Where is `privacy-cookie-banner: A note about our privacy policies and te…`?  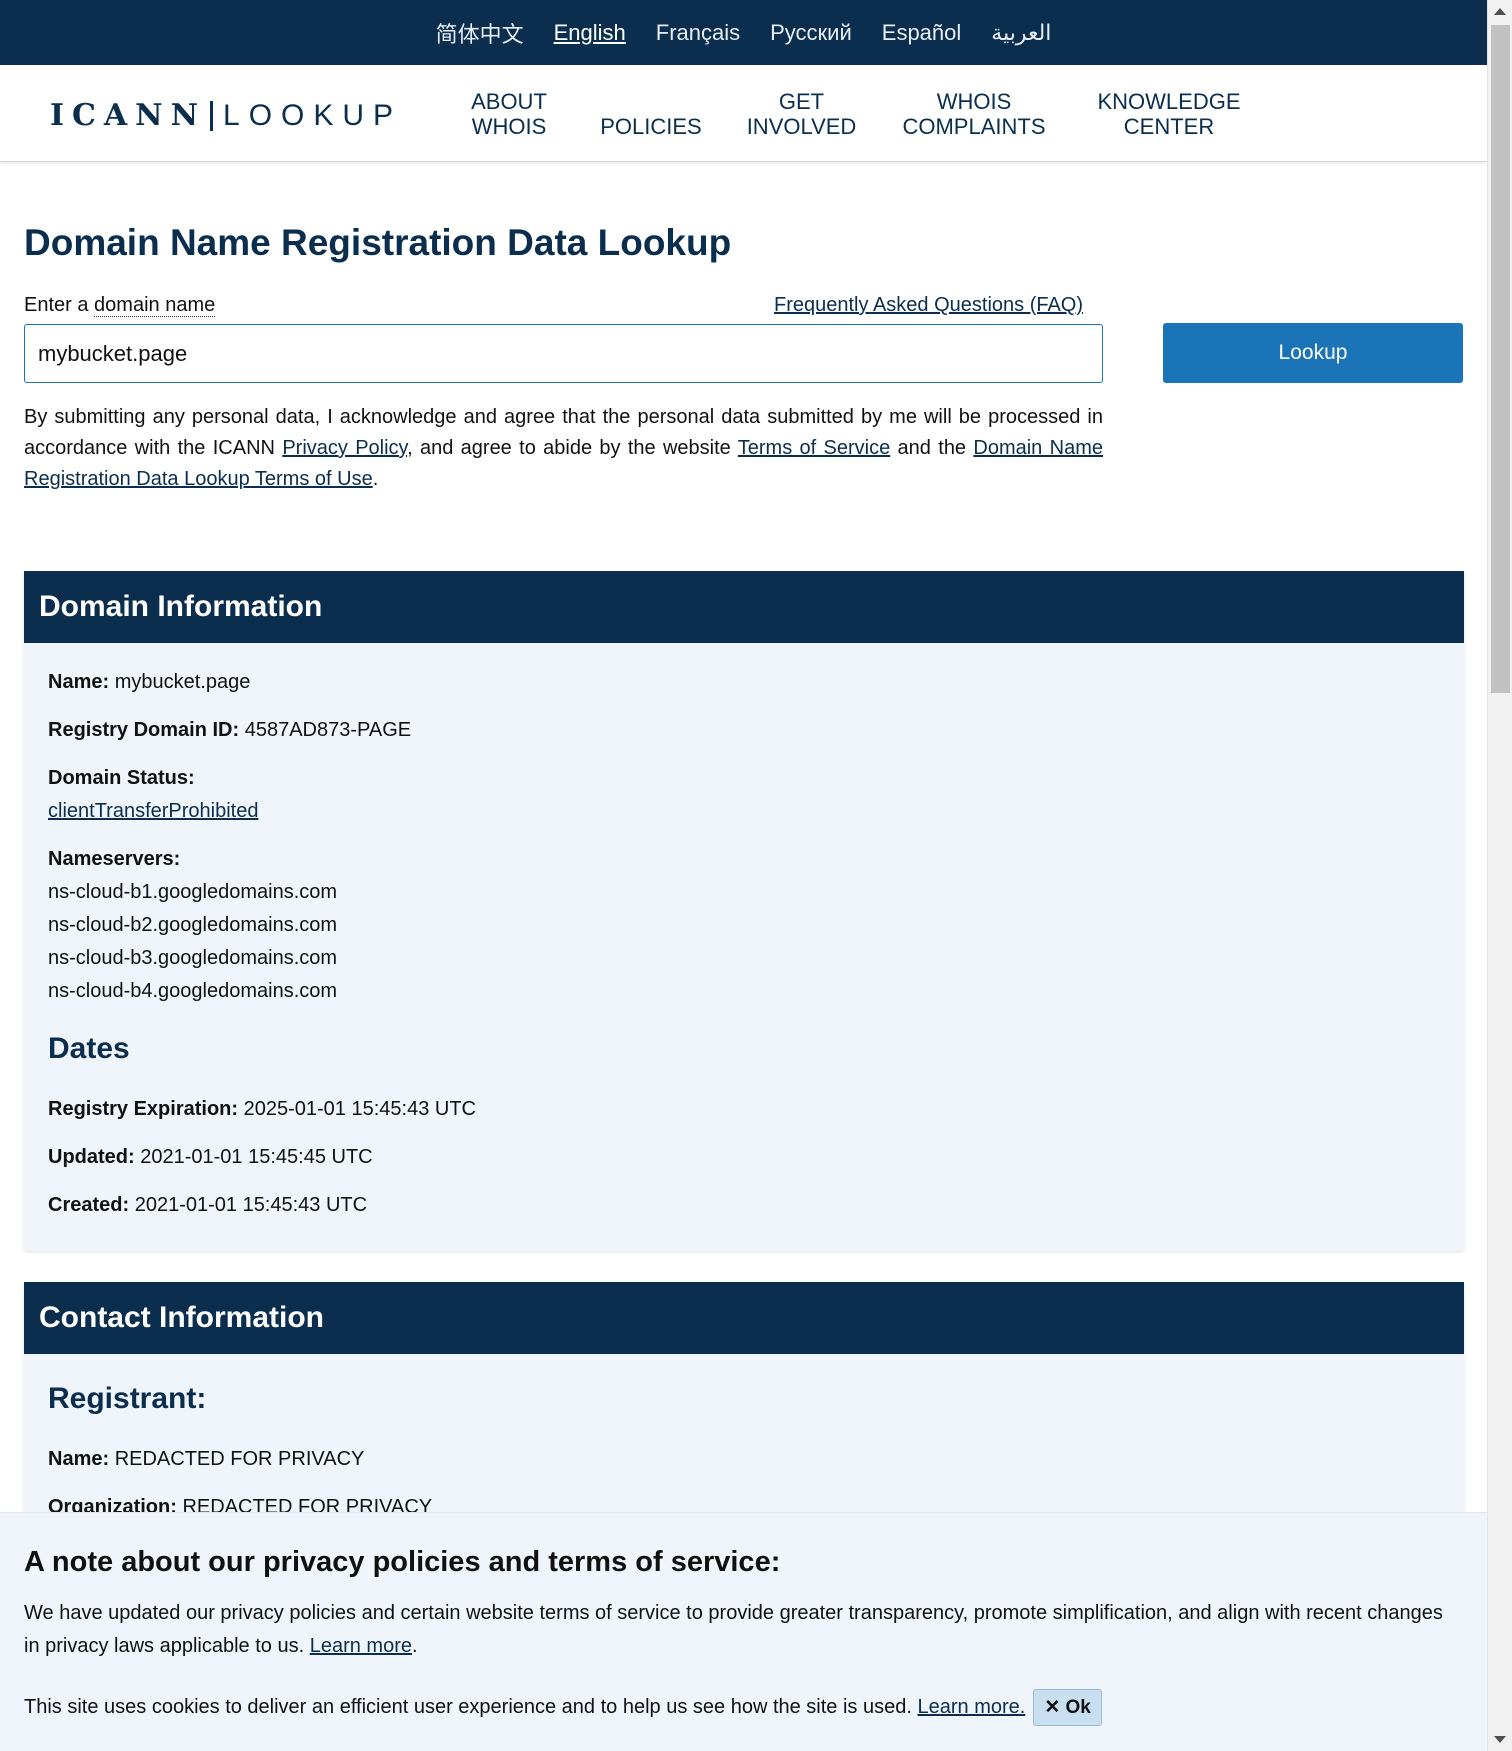
privacy-cookie-banner: A note about our privacy policies and te… is located at coordinates (743, 1631).